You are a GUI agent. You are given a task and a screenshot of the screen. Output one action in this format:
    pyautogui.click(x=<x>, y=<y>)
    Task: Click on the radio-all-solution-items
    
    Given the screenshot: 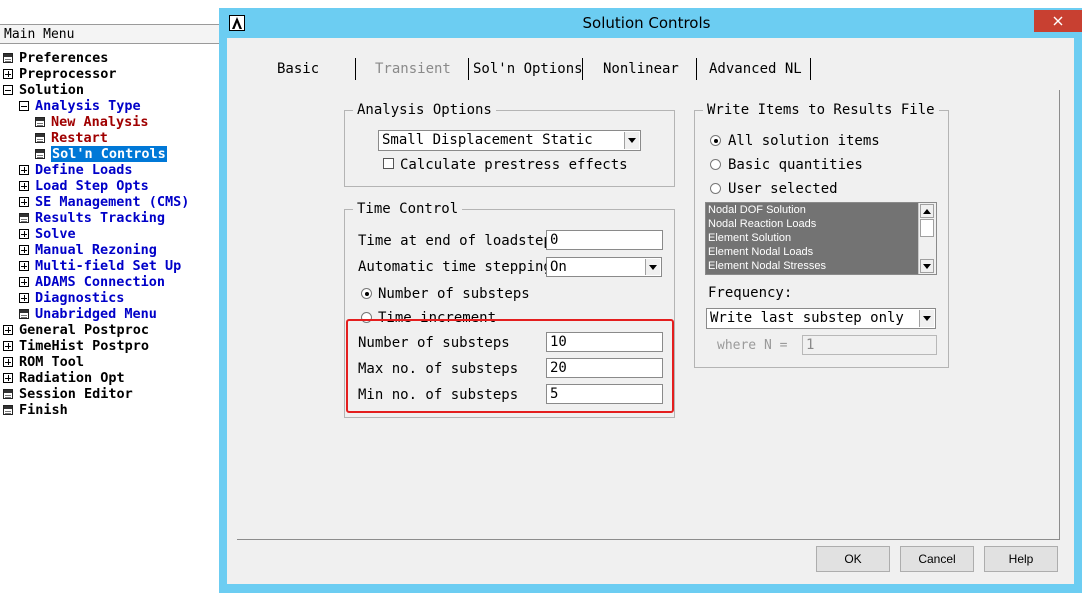 What is the action you would take?
    pyautogui.click(x=715, y=140)
    